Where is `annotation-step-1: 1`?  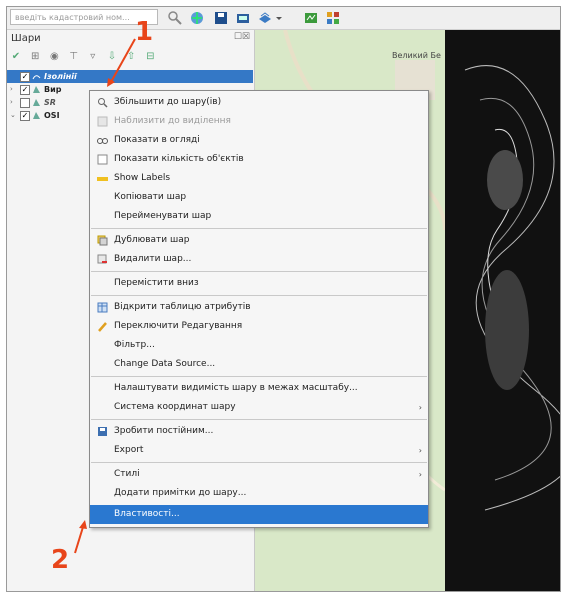
annotation-step-1: 1 is located at coordinates (144, 32).